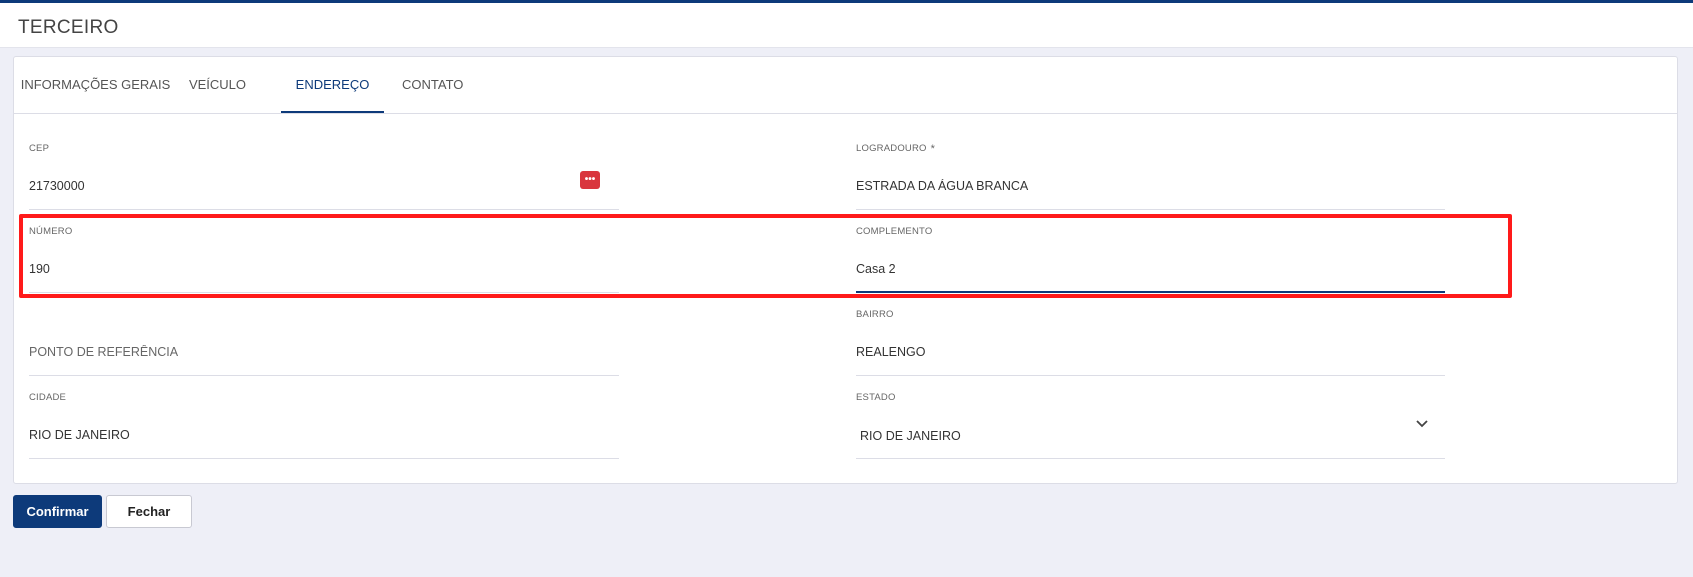  Describe the element at coordinates (933, 149) in the screenshot. I see `required-marker: *` at that location.